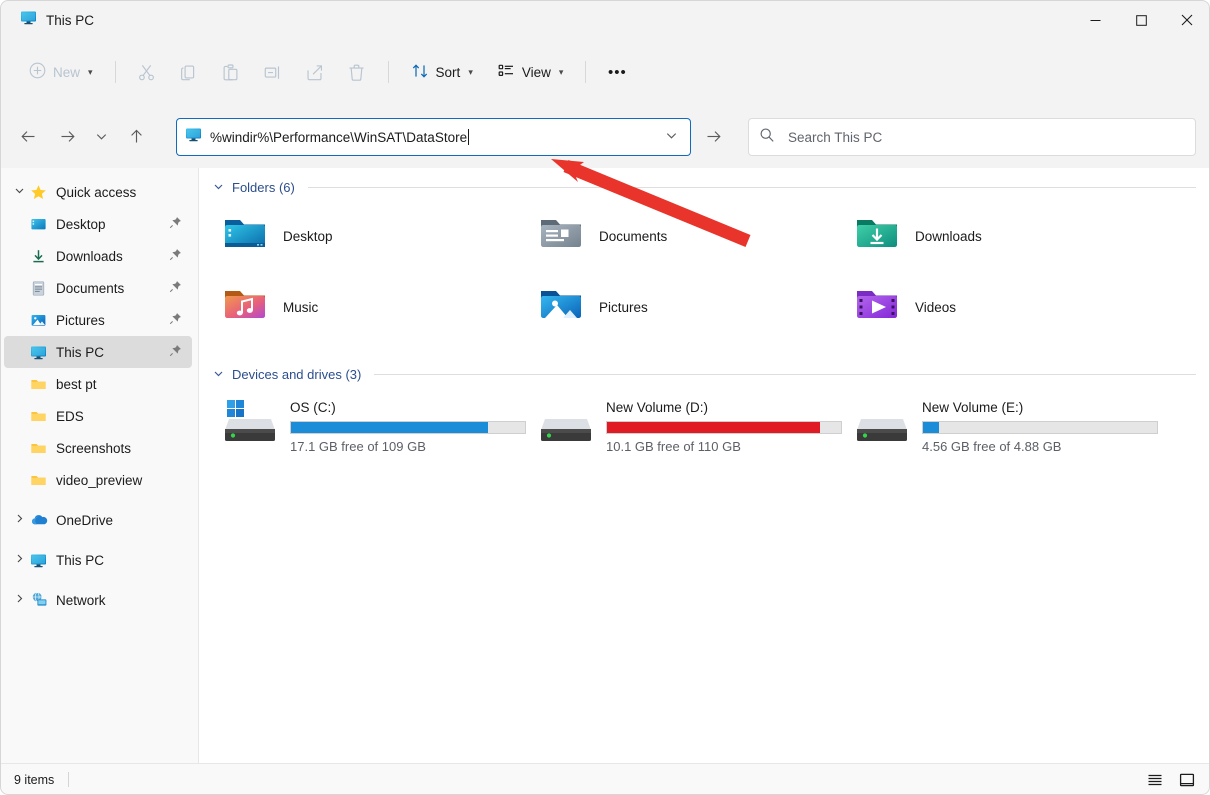  Describe the element at coordinates (98, 520) in the screenshot. I see `sidebar-item-onedrive: OneDrive` at that location.